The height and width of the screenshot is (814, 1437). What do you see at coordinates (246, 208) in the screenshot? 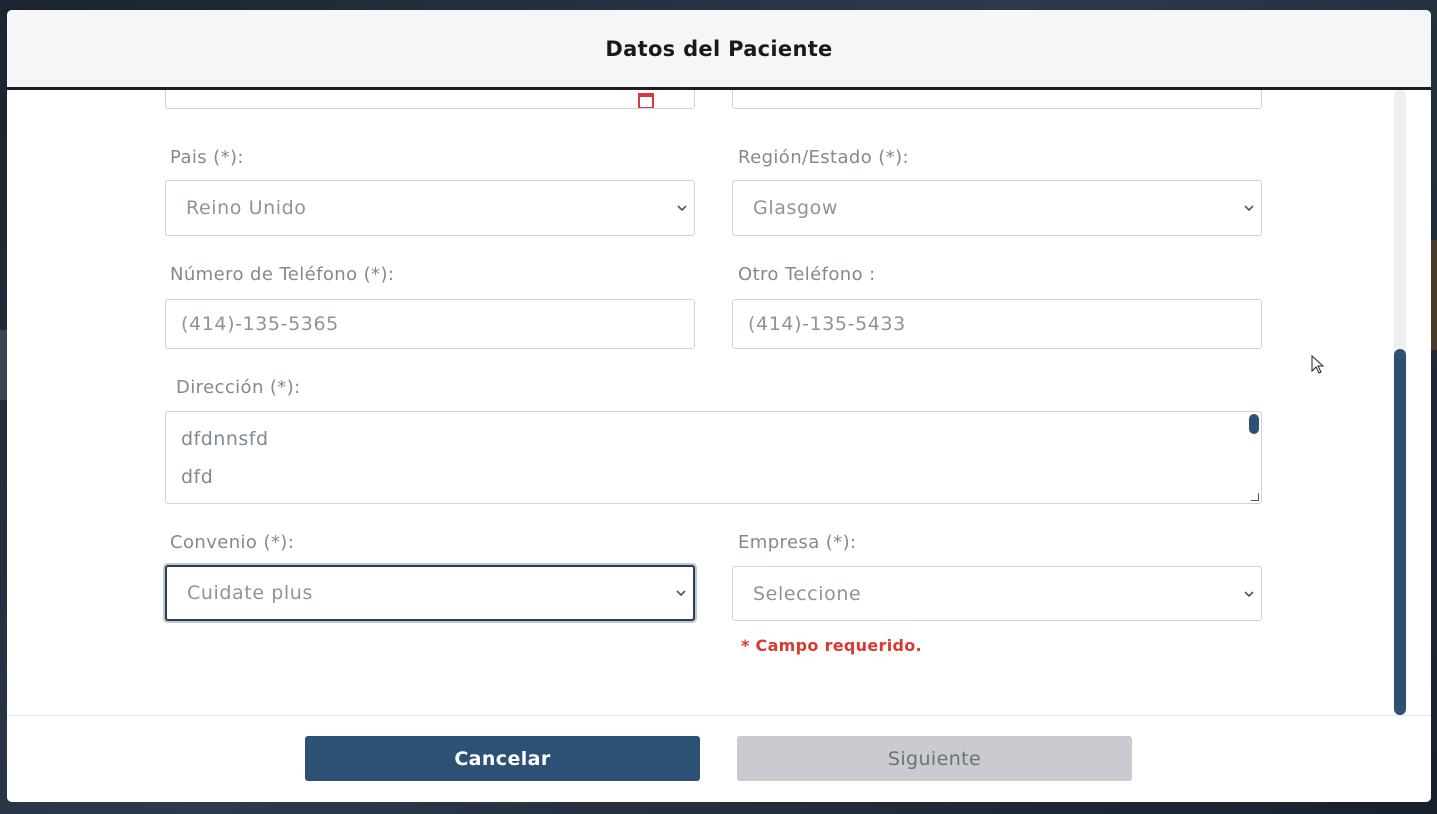
I see `country-selected-value: Reino Unido` at bounding box center [246, 208].